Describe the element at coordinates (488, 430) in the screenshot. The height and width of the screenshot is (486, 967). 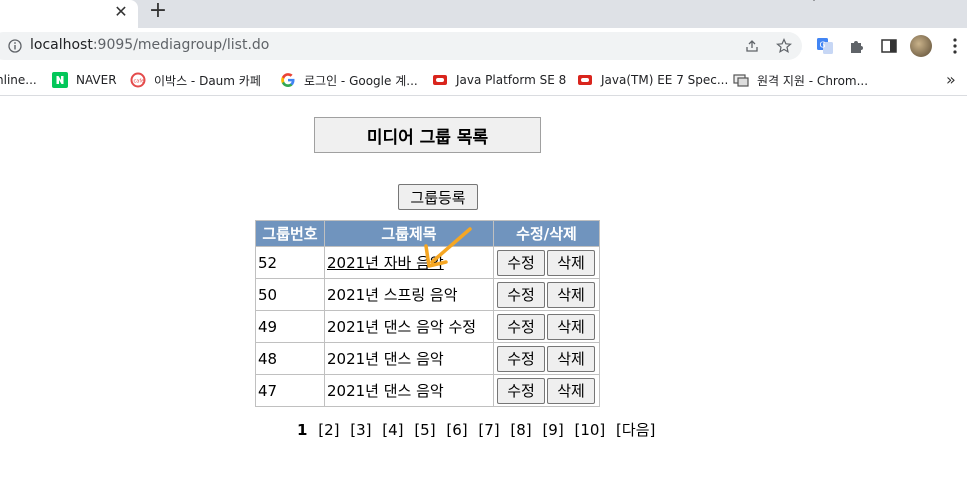
I see `page-link: [7]` at that location.